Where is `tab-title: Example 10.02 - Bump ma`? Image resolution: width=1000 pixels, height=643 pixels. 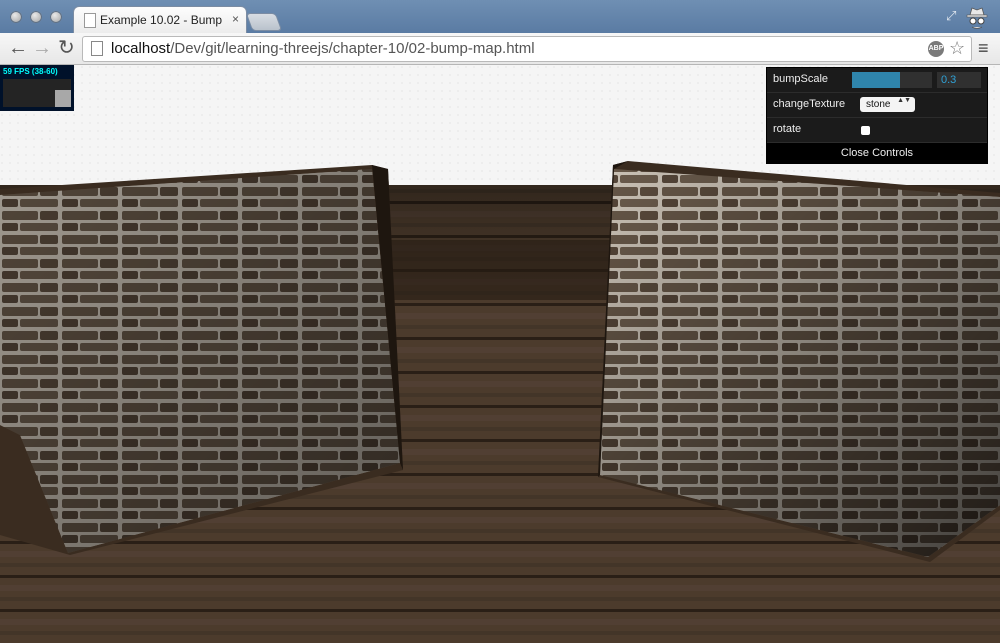
tab-title: Example 10.02 - Bump ma is located at coordinates (161, 20).